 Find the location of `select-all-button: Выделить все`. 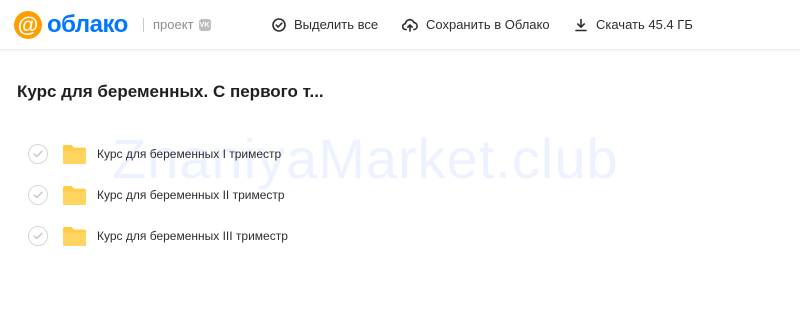

select-all-button: Выделить все is located at coordinates (325, 25).